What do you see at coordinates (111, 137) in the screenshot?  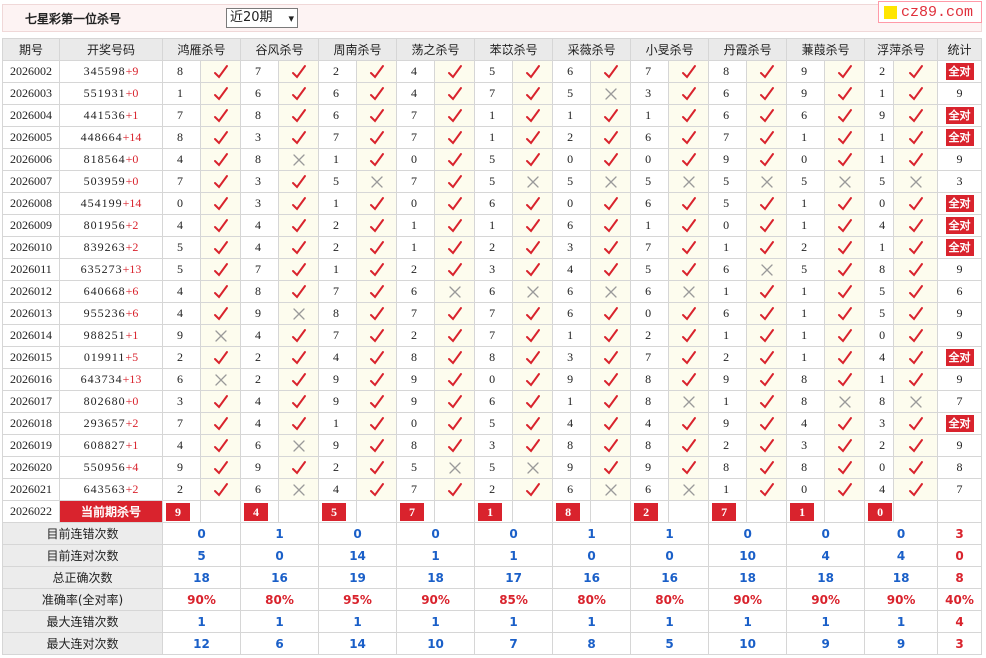 I see `draw-number-cell: 448664+14` at bounding box center [111, 137].